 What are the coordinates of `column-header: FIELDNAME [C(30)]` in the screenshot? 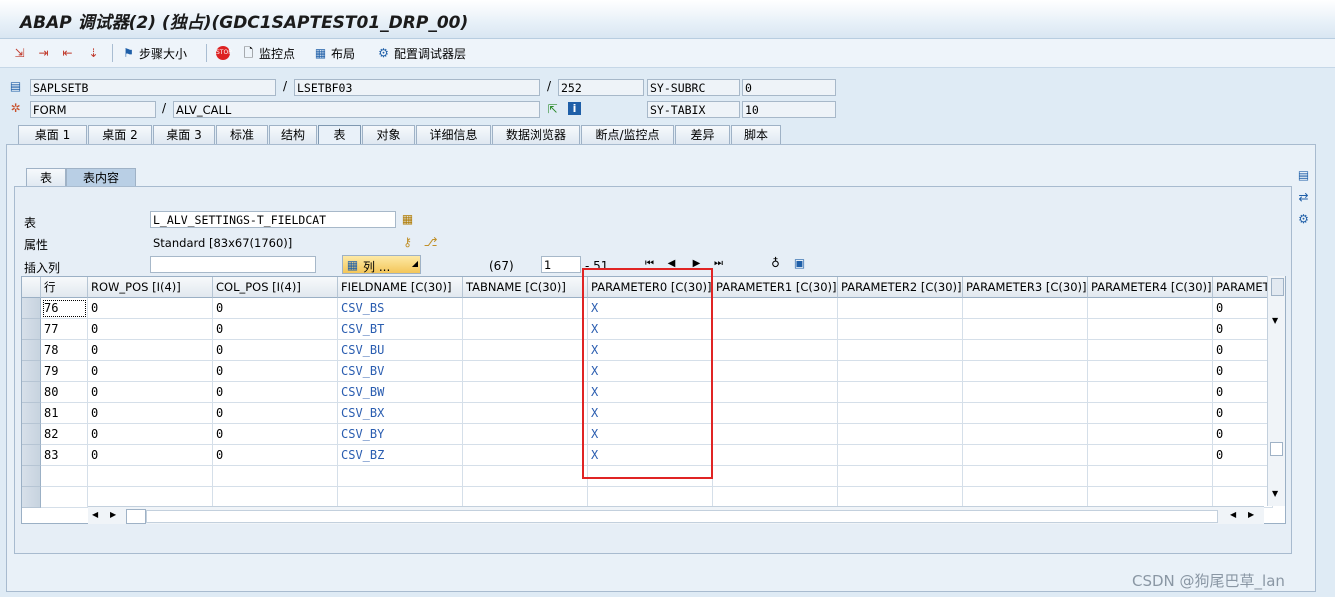 It's located at (400, 287).